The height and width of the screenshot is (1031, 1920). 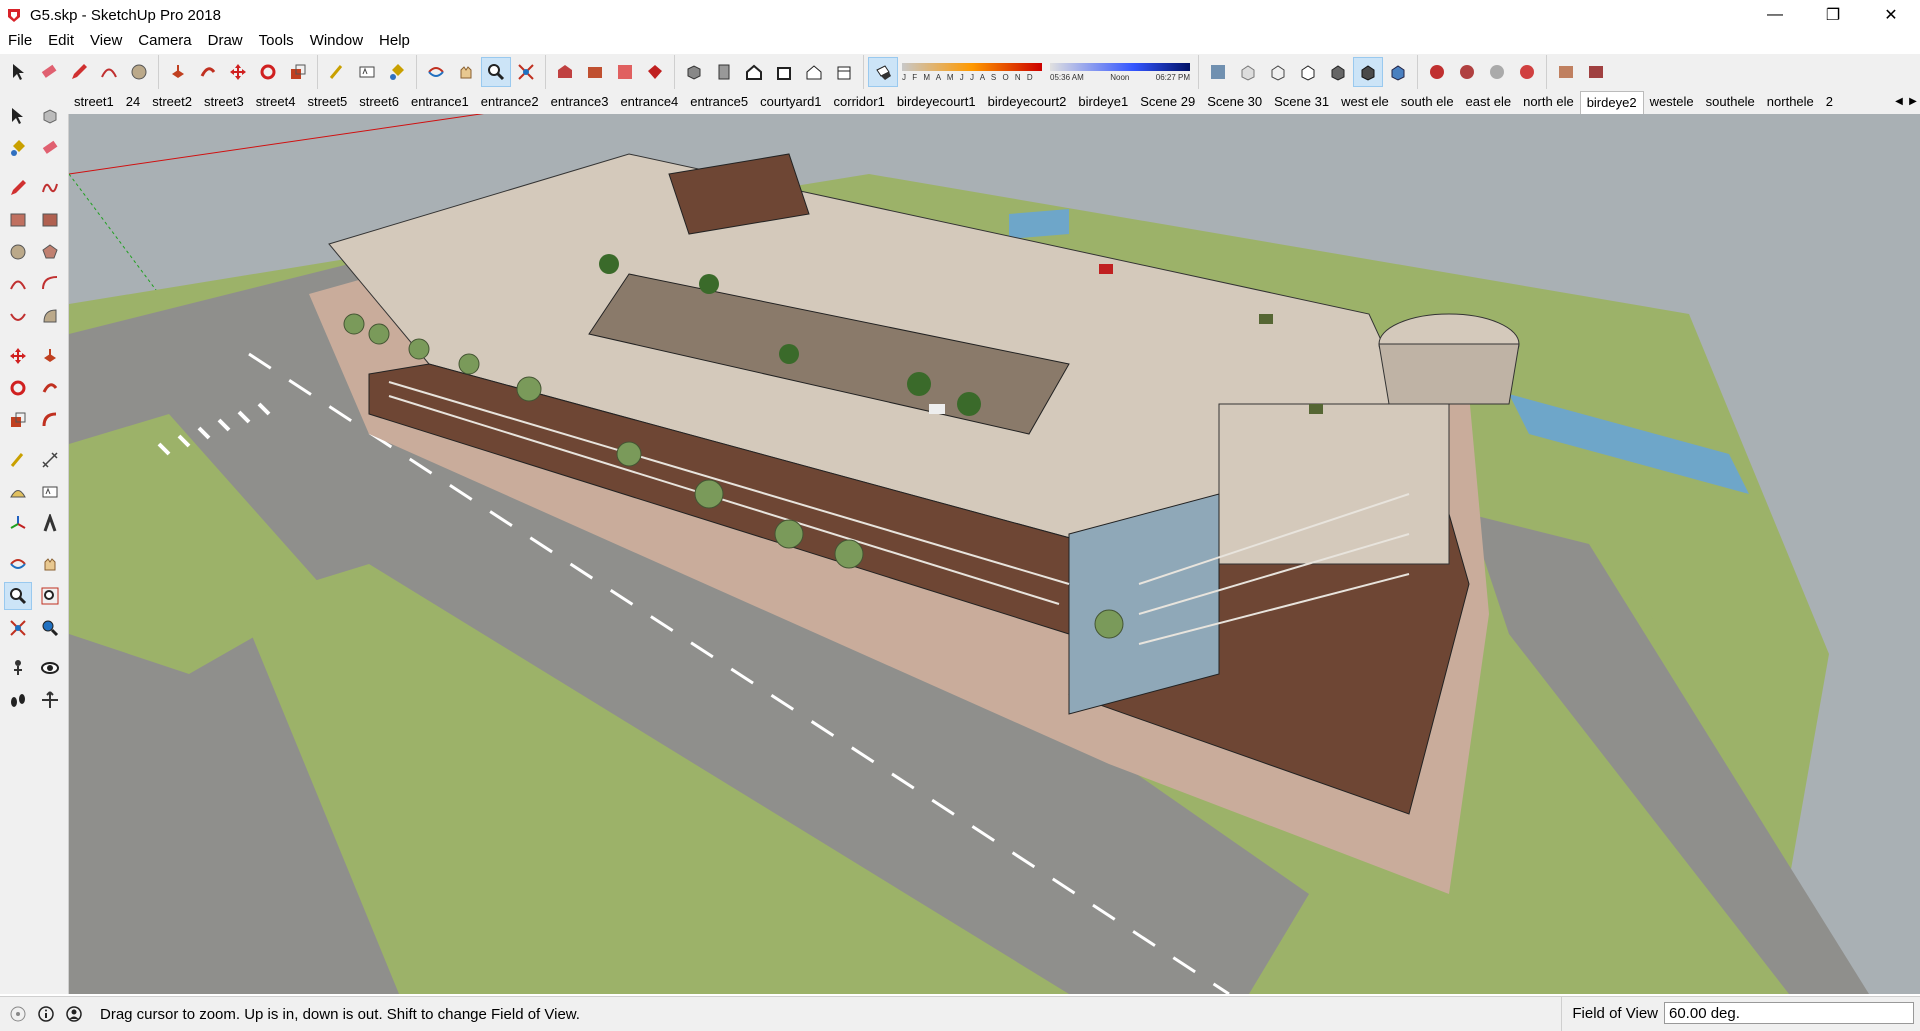 I want to click on scene-tab: courtyard1, so click(x=790, y=102).